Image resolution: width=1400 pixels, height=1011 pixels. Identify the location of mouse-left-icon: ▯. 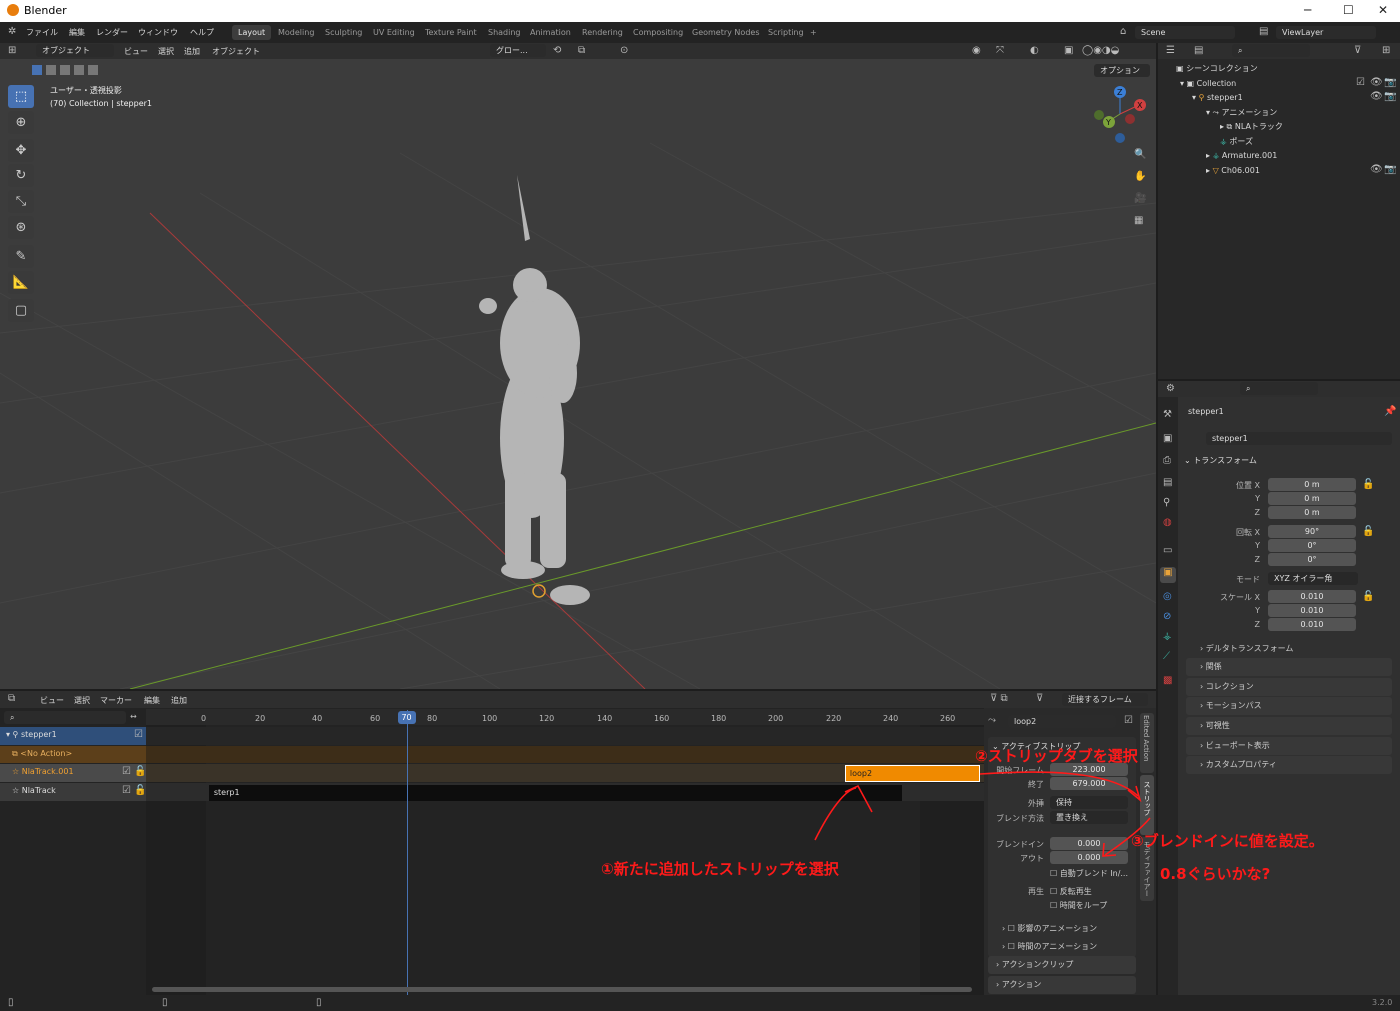
(11, 1002).